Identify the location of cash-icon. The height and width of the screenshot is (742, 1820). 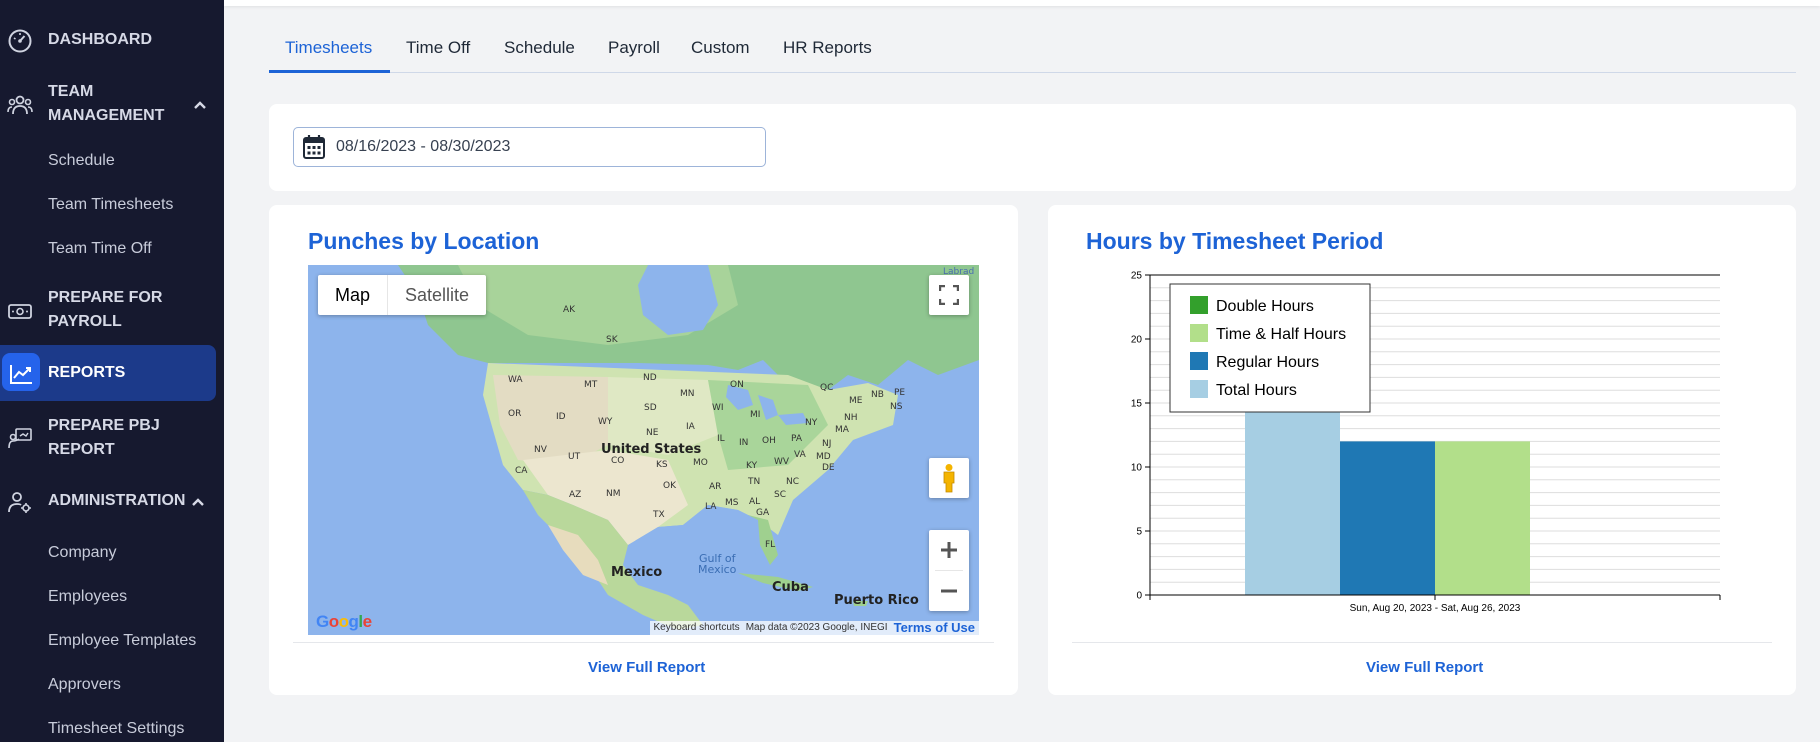
(20, 311).